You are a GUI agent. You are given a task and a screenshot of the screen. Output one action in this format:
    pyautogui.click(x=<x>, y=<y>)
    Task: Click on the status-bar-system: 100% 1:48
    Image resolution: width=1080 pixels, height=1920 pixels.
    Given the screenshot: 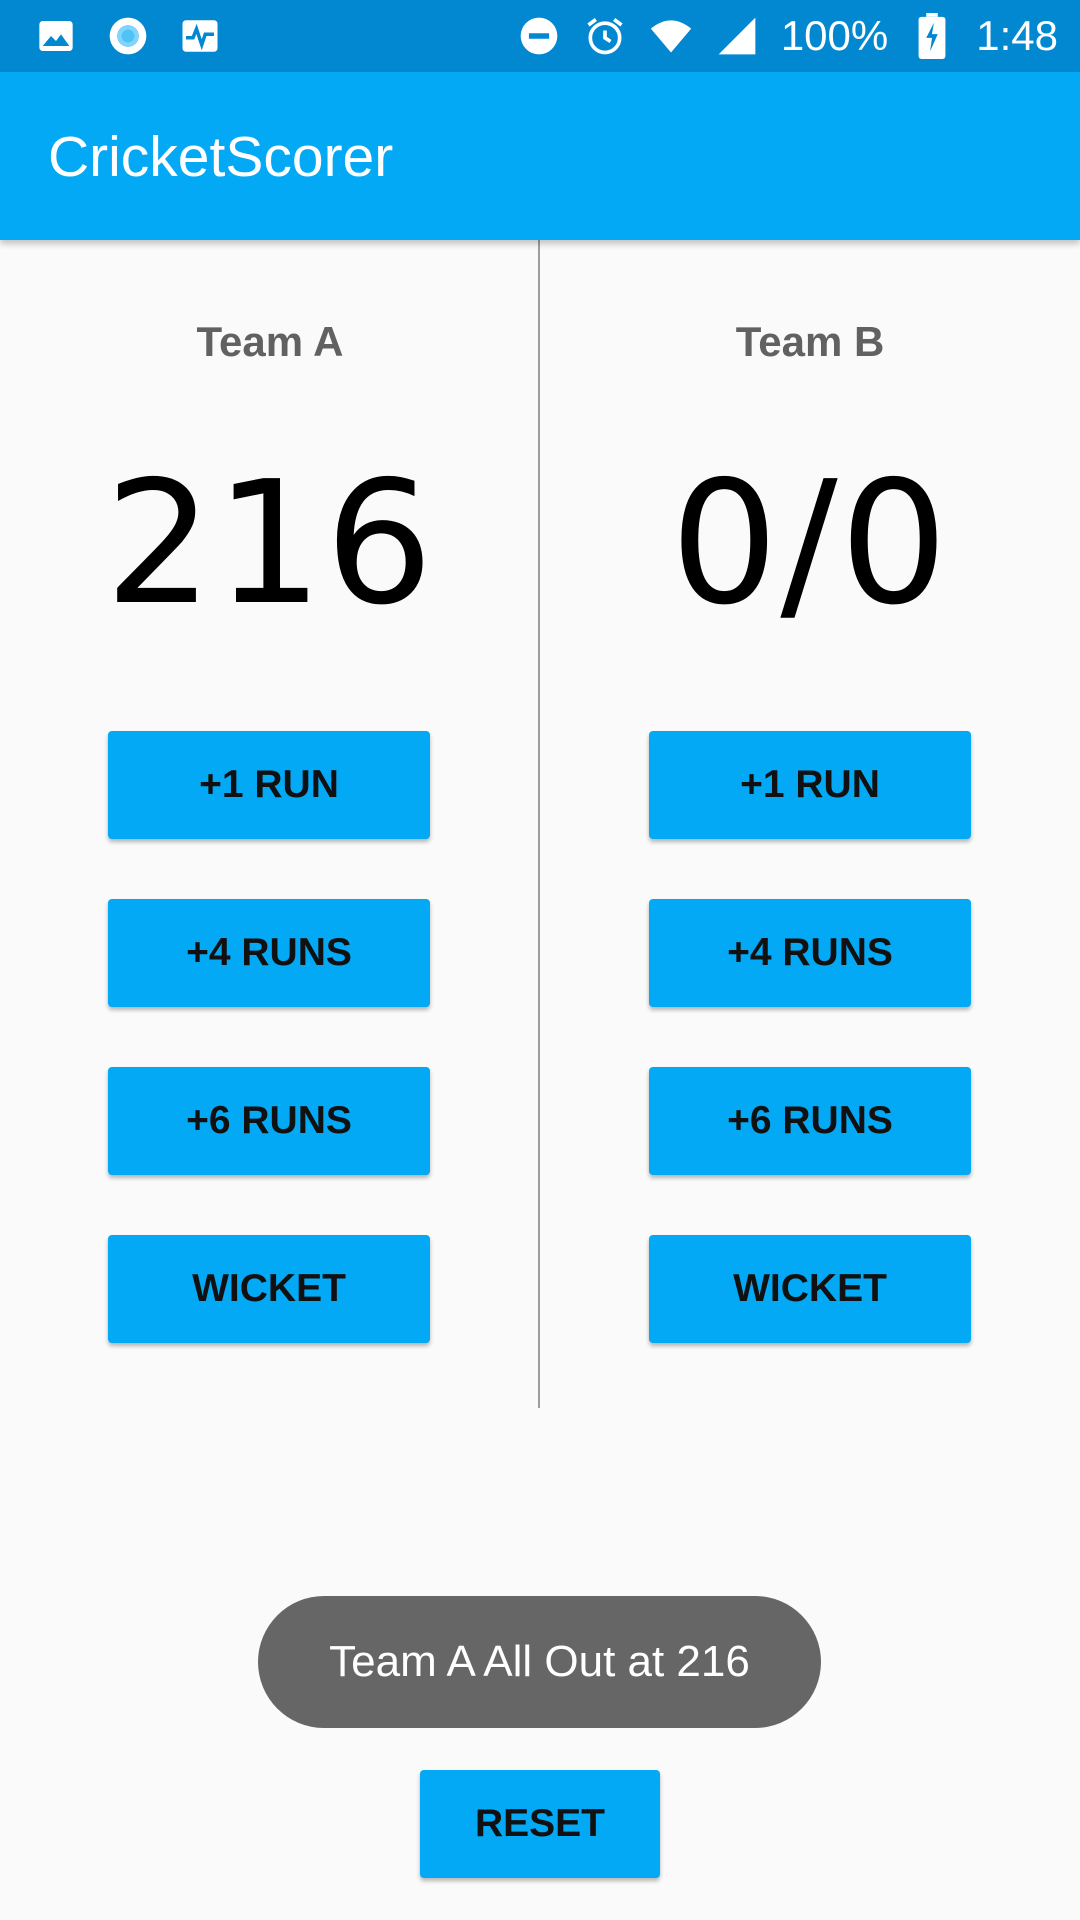 What is the action you would take?
    pyautogui.click(x=787, y=36)
    